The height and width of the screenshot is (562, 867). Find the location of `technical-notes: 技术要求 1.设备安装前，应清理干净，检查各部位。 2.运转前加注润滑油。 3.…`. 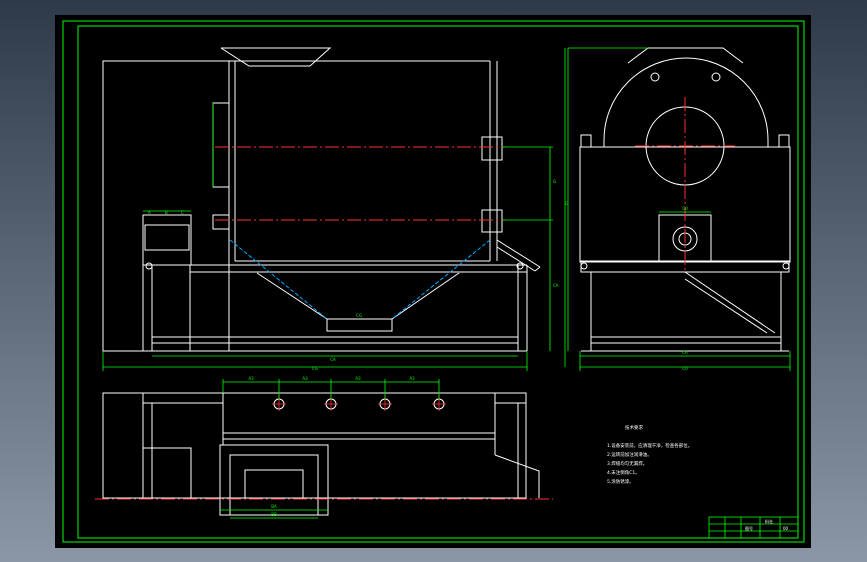

technical-notes: 技术要求 1.设备安装前，应清理干净，检查各部位。 2.运转前加注润滑油。 3.… is located at coordinates (649, 454).